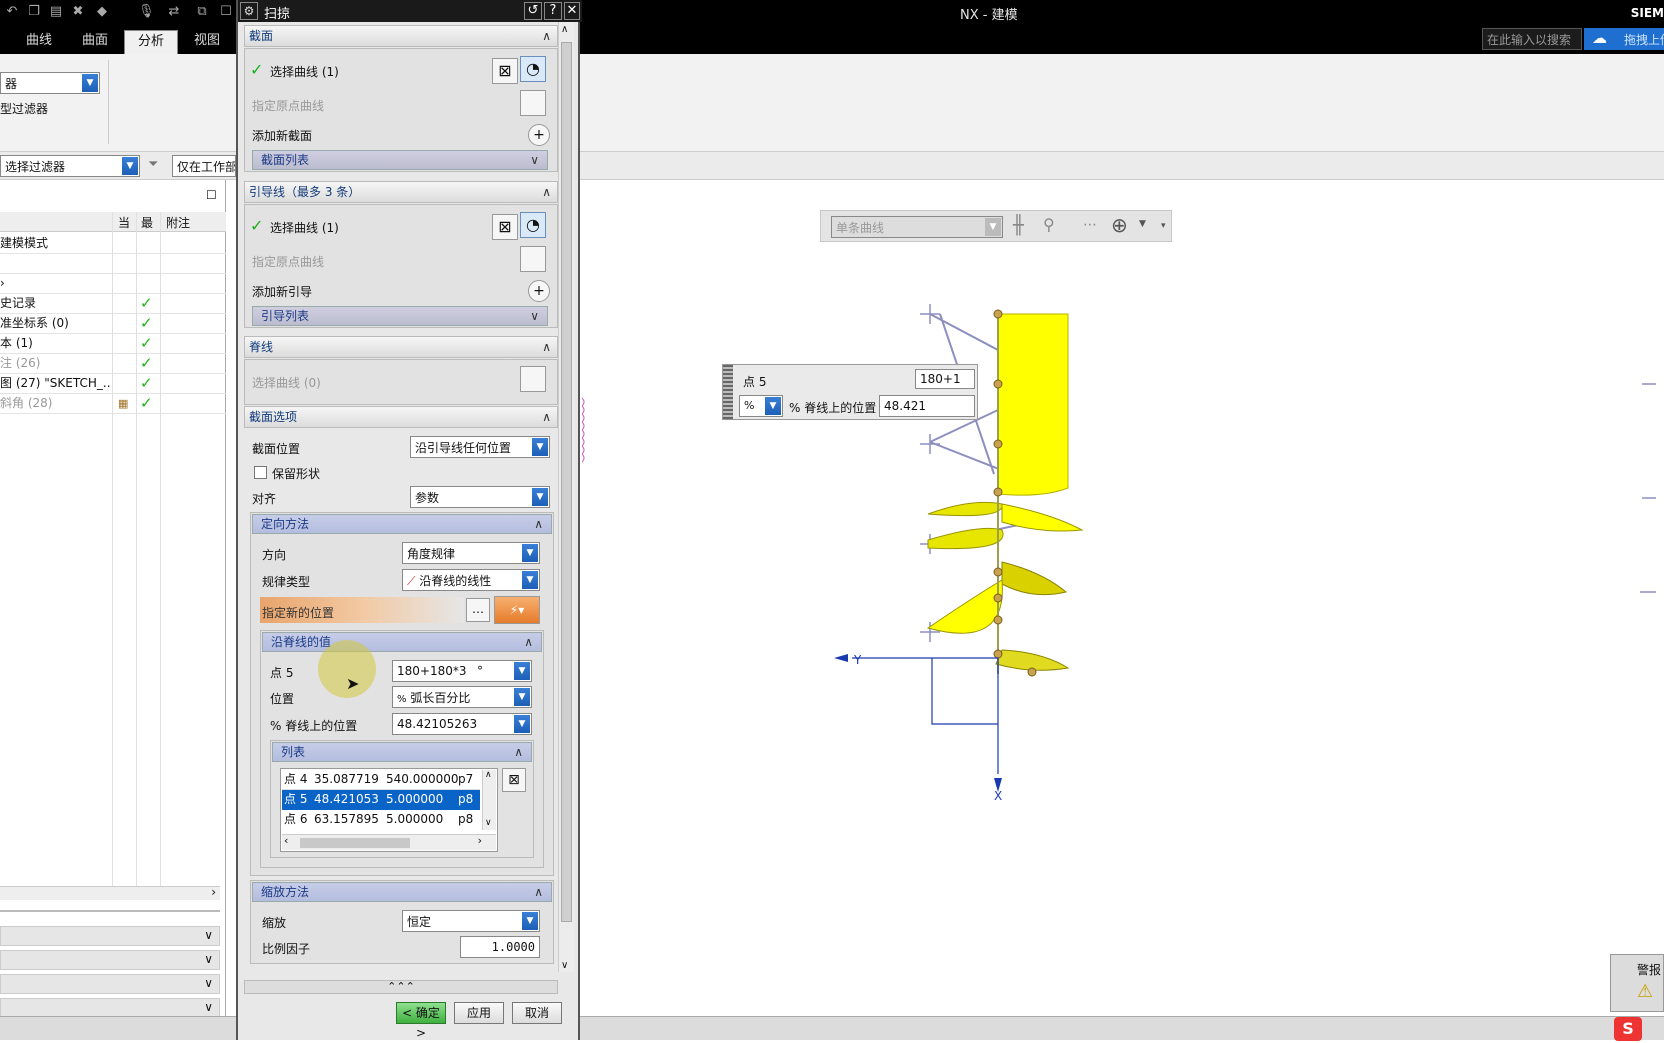  Describe the element at coordinates (1637, 983) in the screenshot. I see `alert-panel: 警报 ⚠` at that location.